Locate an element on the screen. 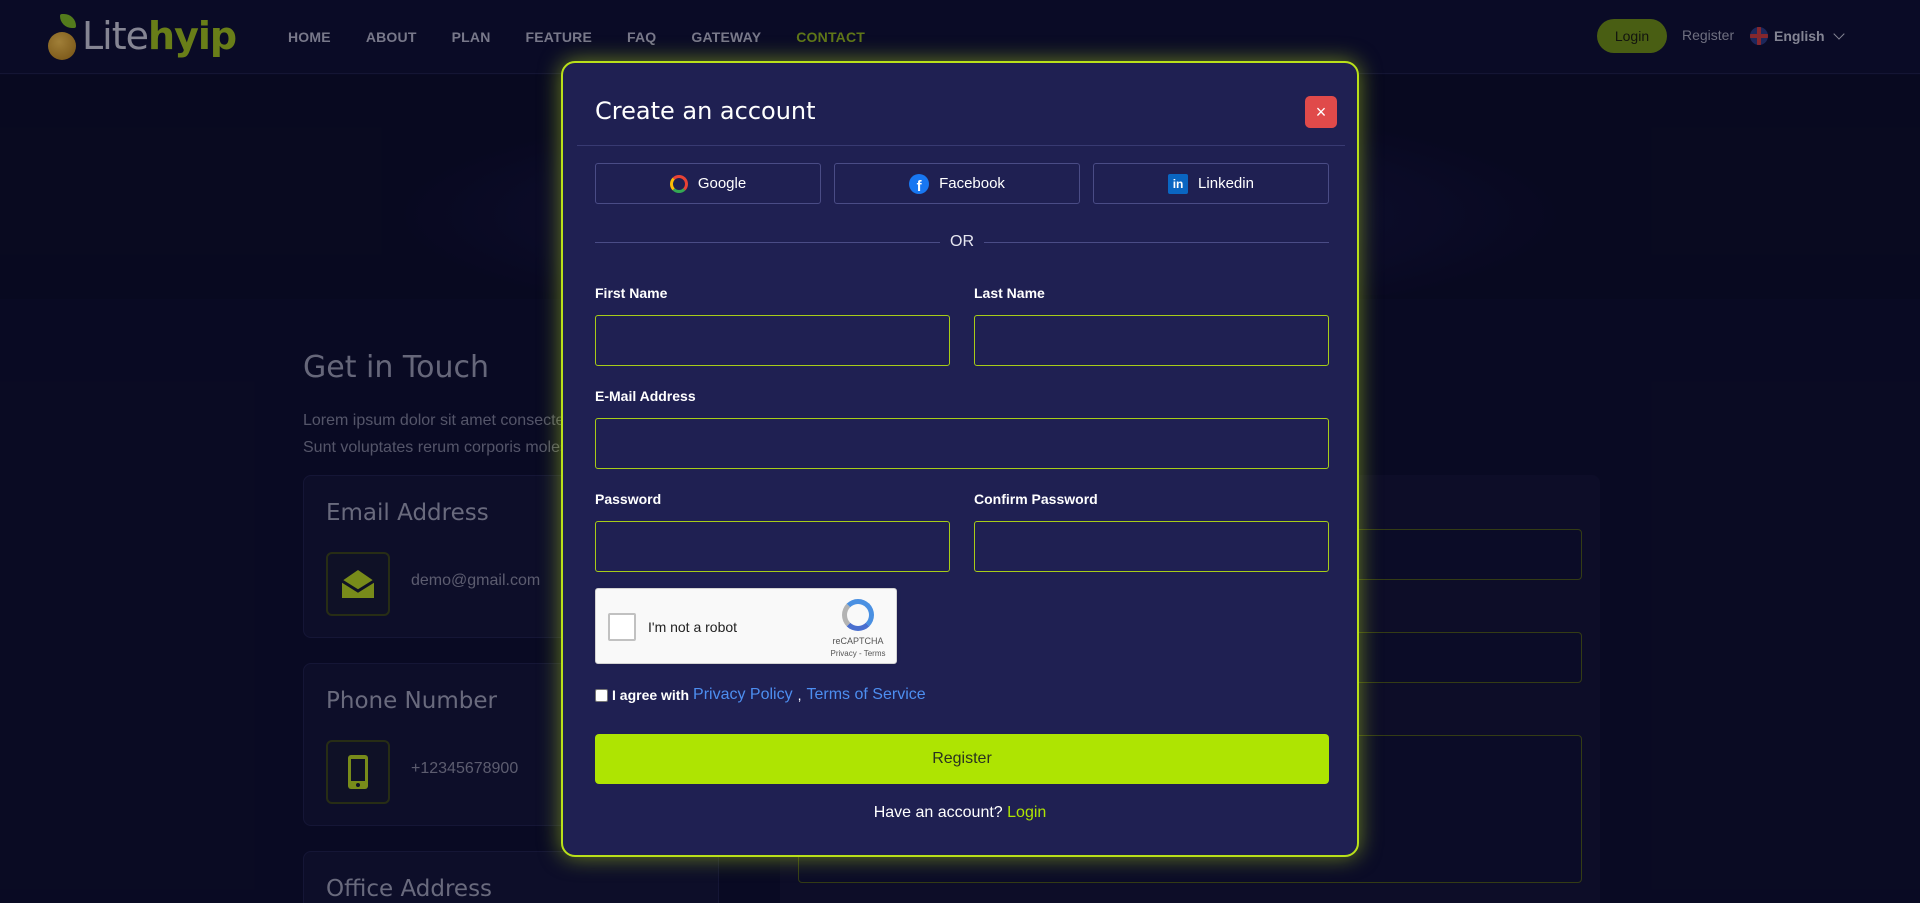 The image size is (1920, 903). close-button: × is located at coordinates (1321, 112).